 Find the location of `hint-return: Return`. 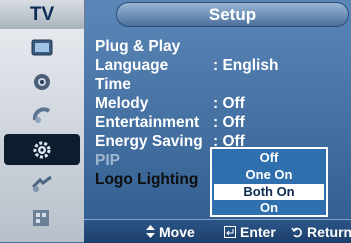

hint-return: Return is located at coordinates (321, 231).